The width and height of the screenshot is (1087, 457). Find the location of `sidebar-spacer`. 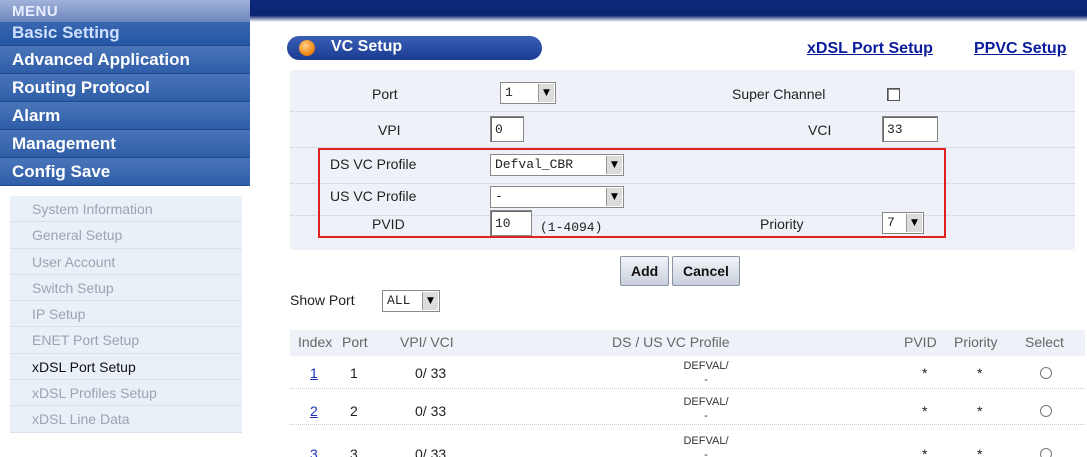

sidebar-spacer is located at coordinates (125, 191).